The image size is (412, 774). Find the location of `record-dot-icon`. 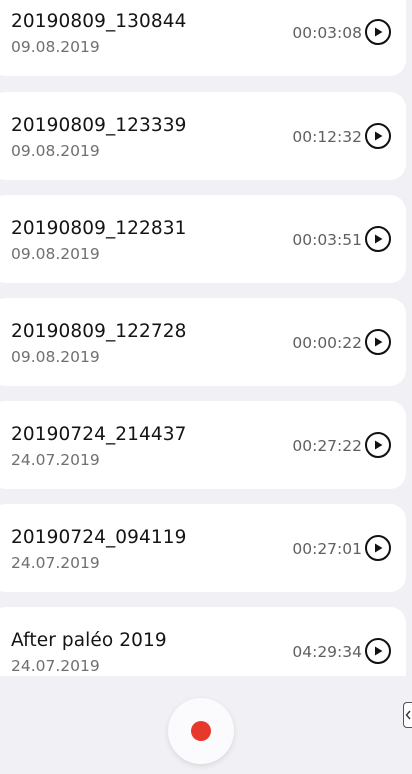

record-dot-icon is located at coordinates (201, 731).